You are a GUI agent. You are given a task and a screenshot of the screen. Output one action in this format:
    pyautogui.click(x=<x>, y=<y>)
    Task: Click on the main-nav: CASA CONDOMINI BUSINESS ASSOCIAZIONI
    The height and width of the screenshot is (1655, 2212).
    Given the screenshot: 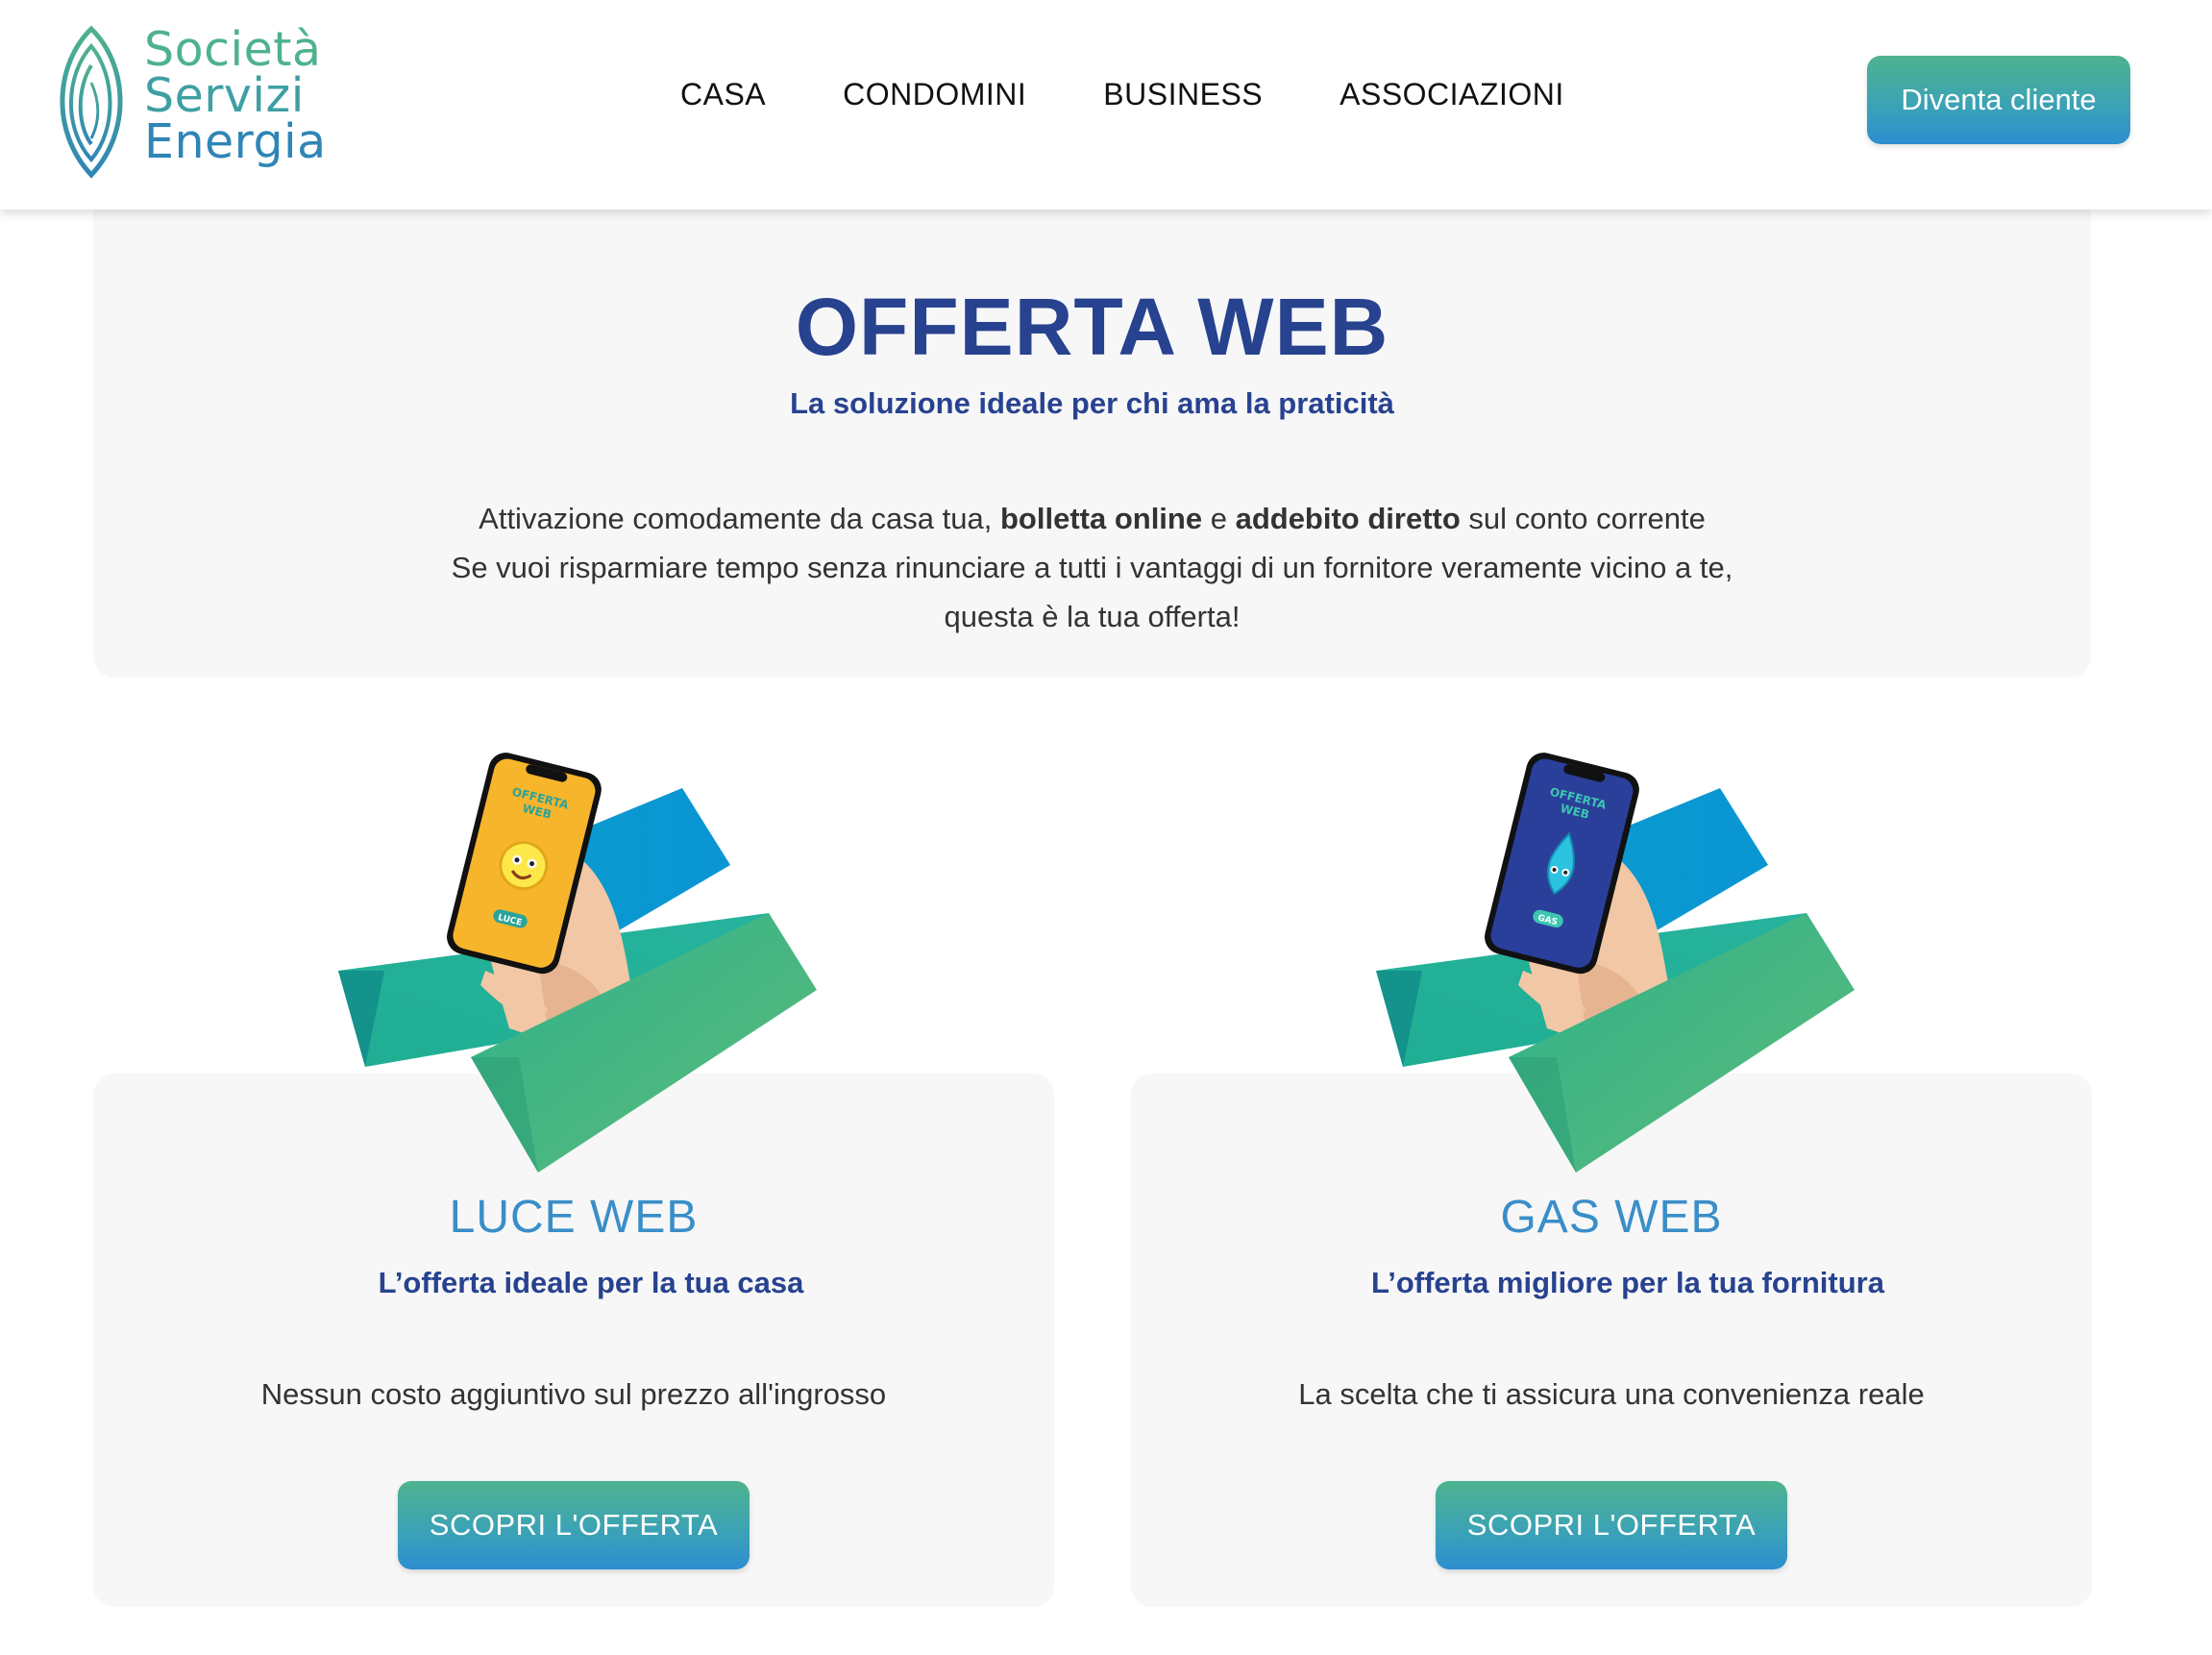 What is the action you would take?
    pyautogui.click(x=1122, y=94)
    